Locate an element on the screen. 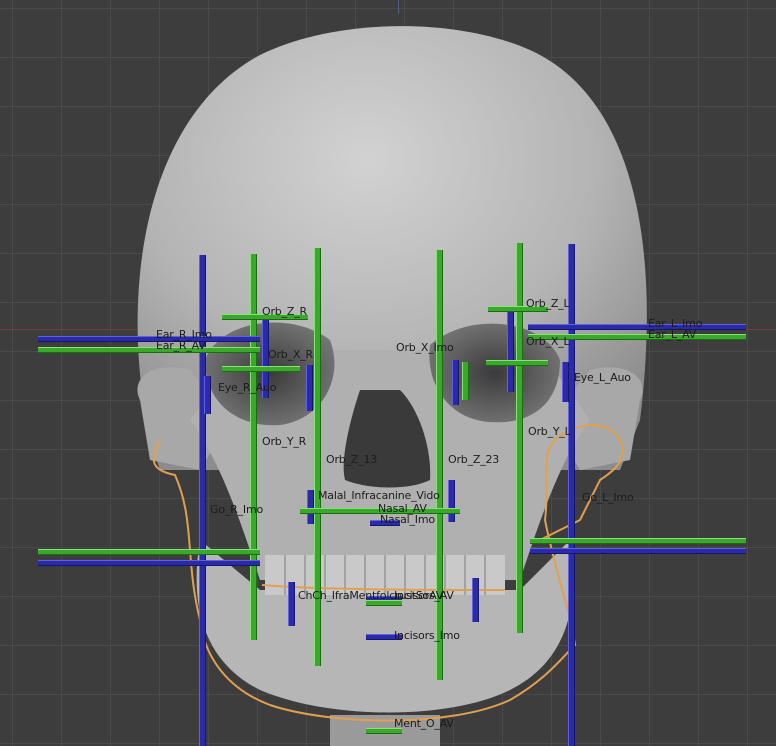 This screenshot has height=746, width=776. chin-marker-l is located at coordinates (475, 600).